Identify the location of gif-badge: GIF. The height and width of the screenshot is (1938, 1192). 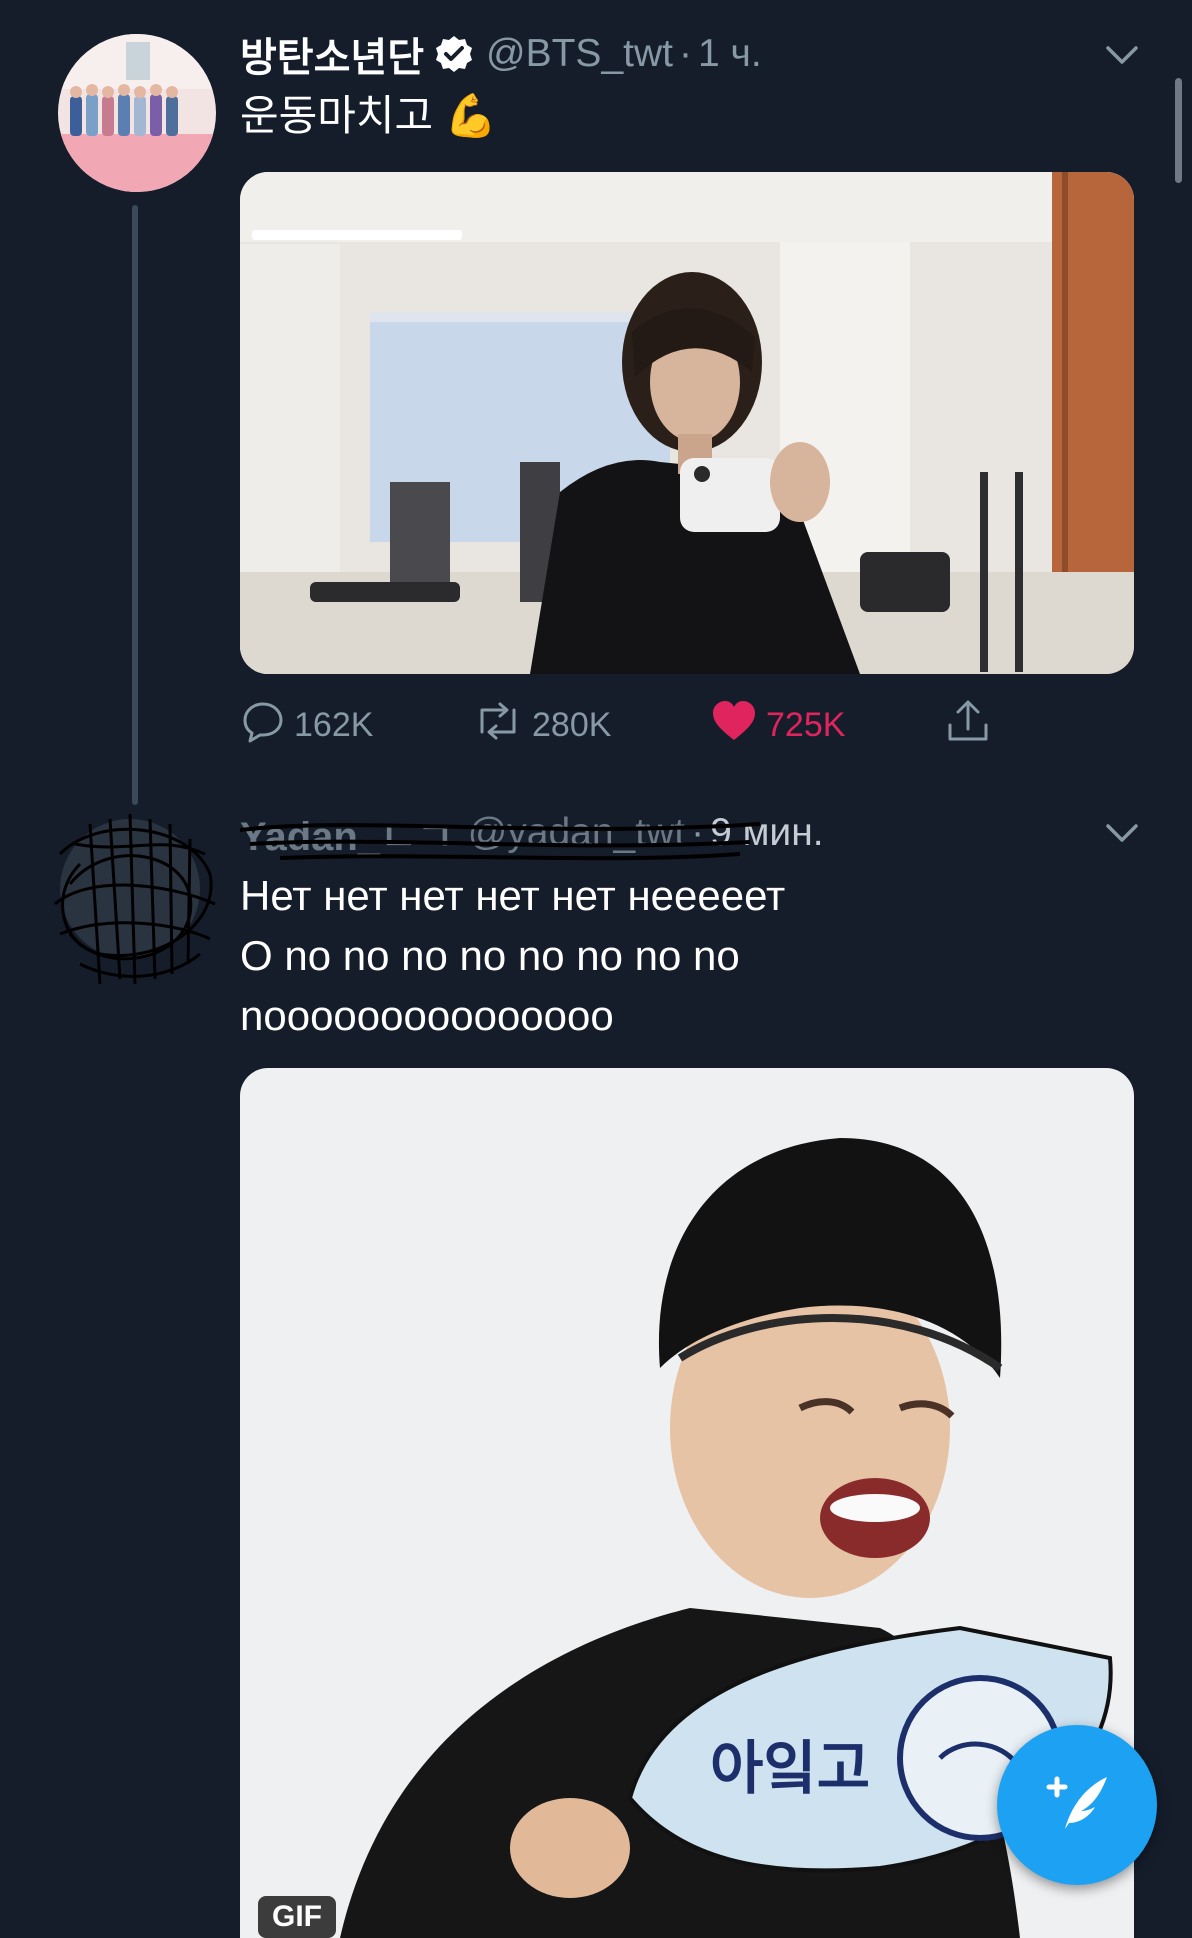
(297, 1917).